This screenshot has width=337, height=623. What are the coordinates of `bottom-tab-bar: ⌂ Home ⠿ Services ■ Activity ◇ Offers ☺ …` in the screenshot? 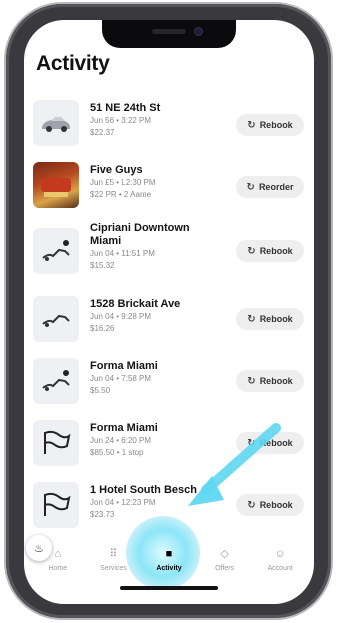 It's located at (169, 560).